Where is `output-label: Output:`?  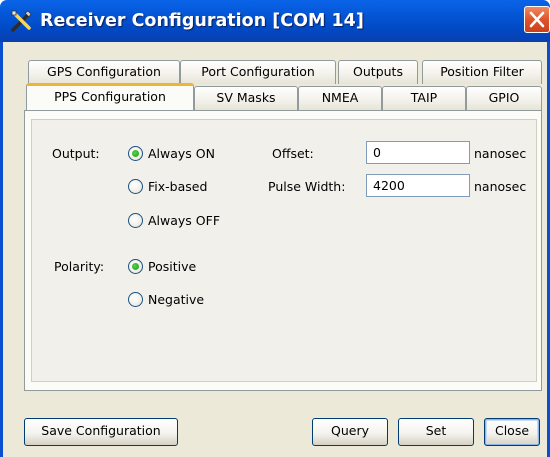 output-label: Output: is located at coordinates (76, 153).